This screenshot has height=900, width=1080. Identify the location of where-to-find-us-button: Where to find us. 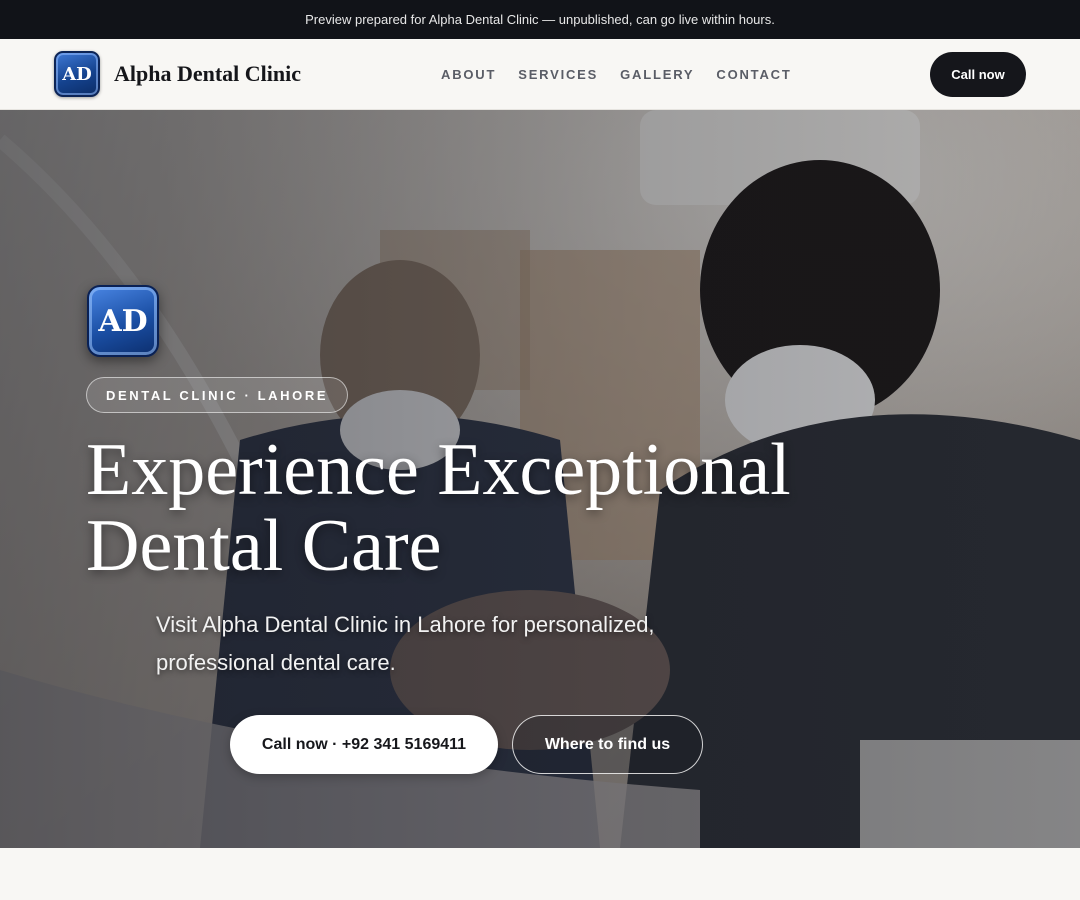
(607, 744).